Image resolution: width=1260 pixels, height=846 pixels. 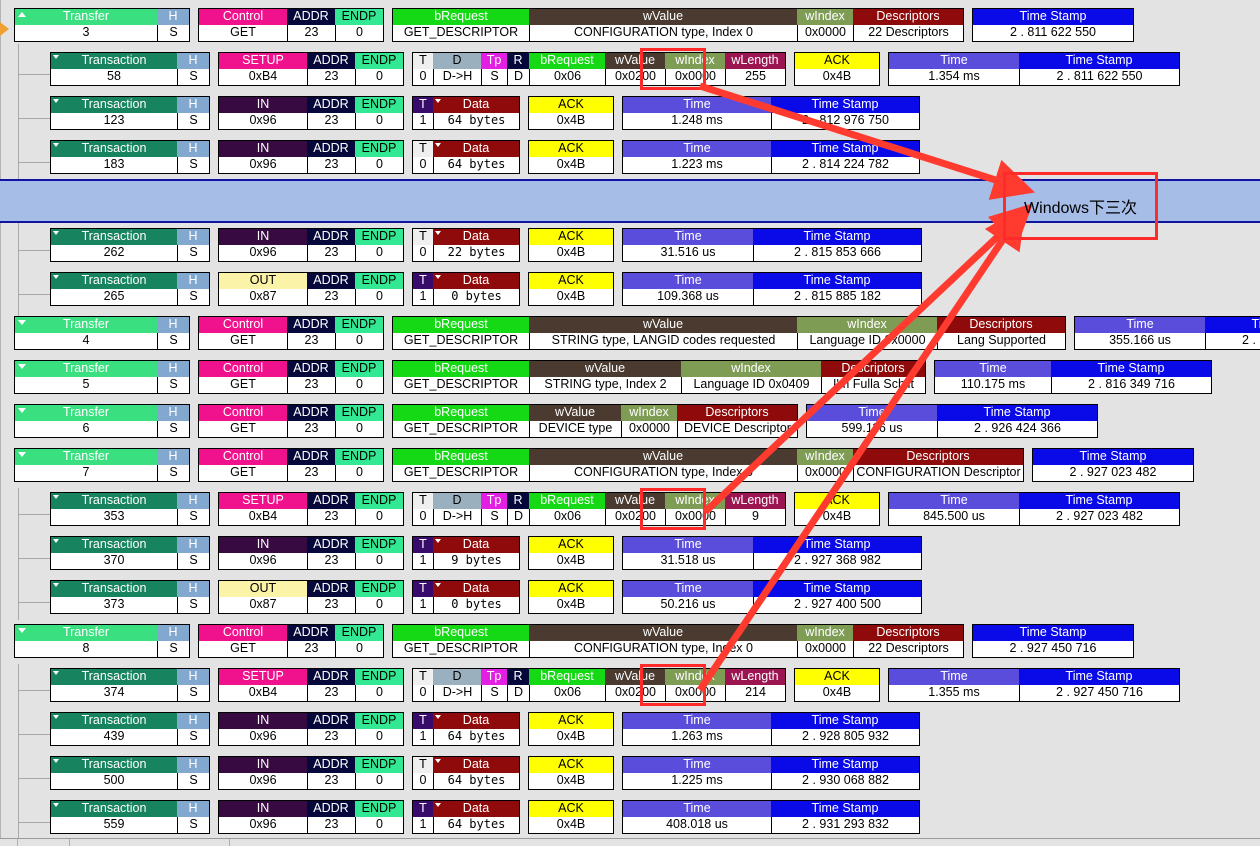 What do you see at coordinates (130, 597) in the screenshot?
I see `transaction-id-group: Transaction 373 H S` at bounding box center [130, 597].